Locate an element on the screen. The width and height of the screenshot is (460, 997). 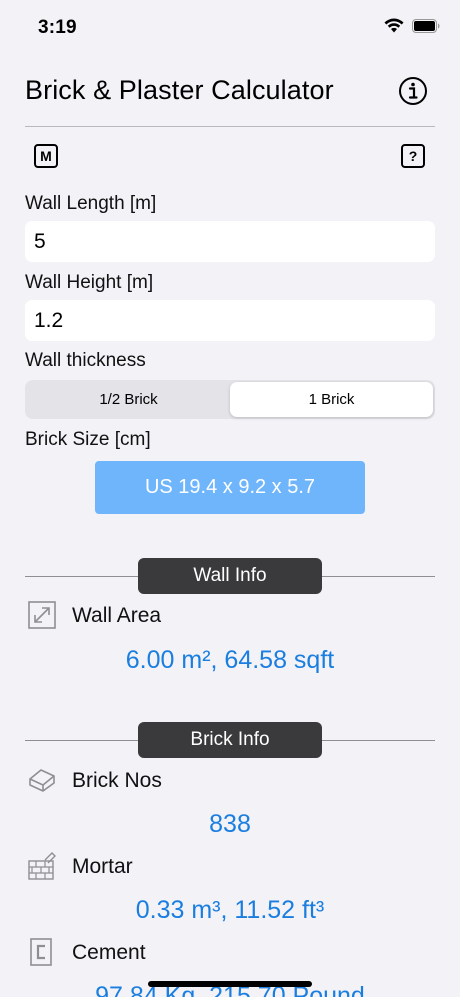
wall-thickness-segmented-control: 1/2 Brick 1 Brick is located at coordinates (230, 399).